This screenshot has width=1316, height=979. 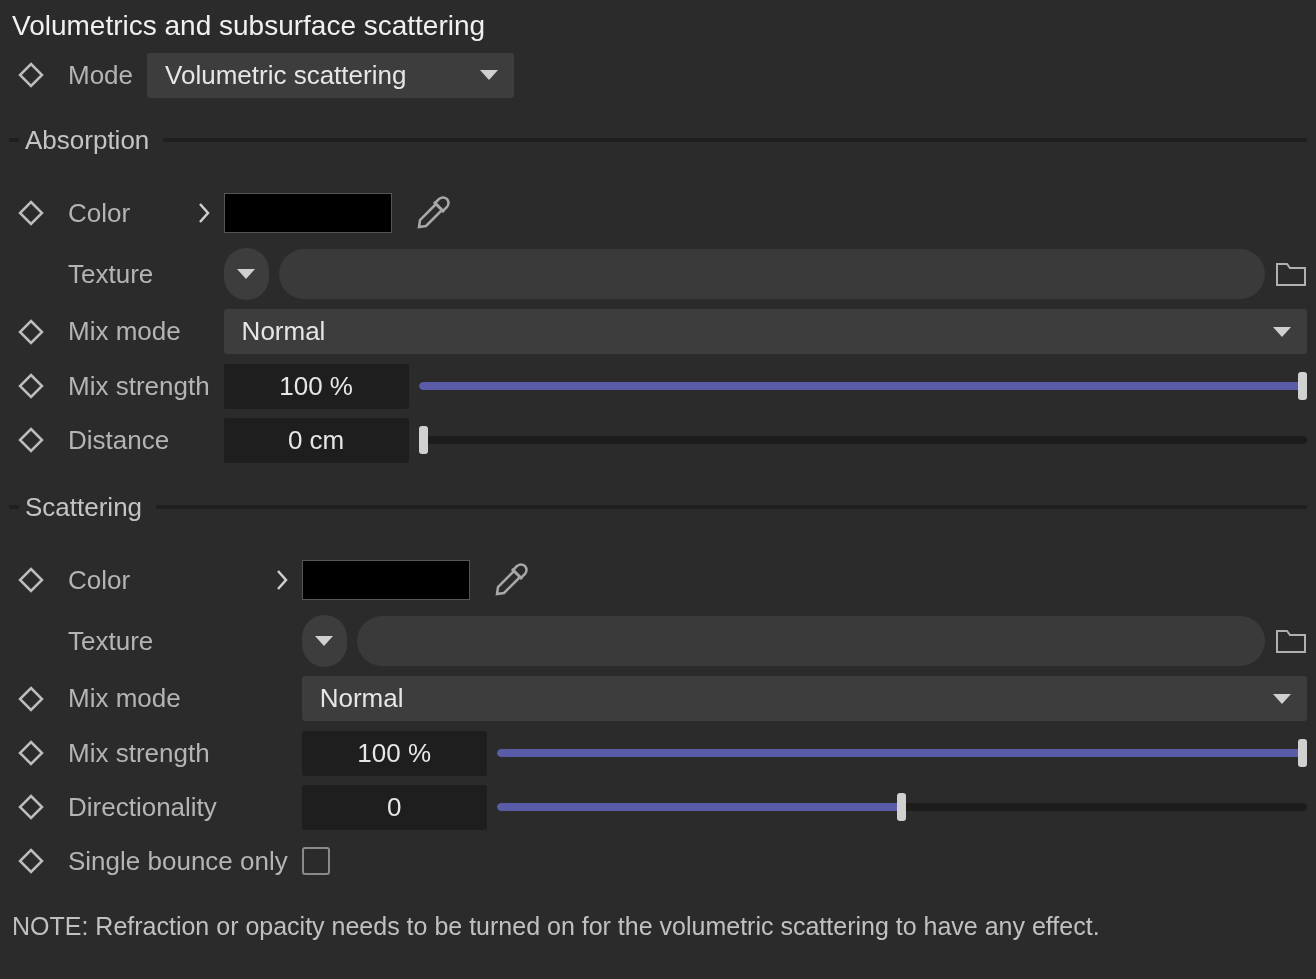 I want to click on checkbox, so click(x=315, y=861).